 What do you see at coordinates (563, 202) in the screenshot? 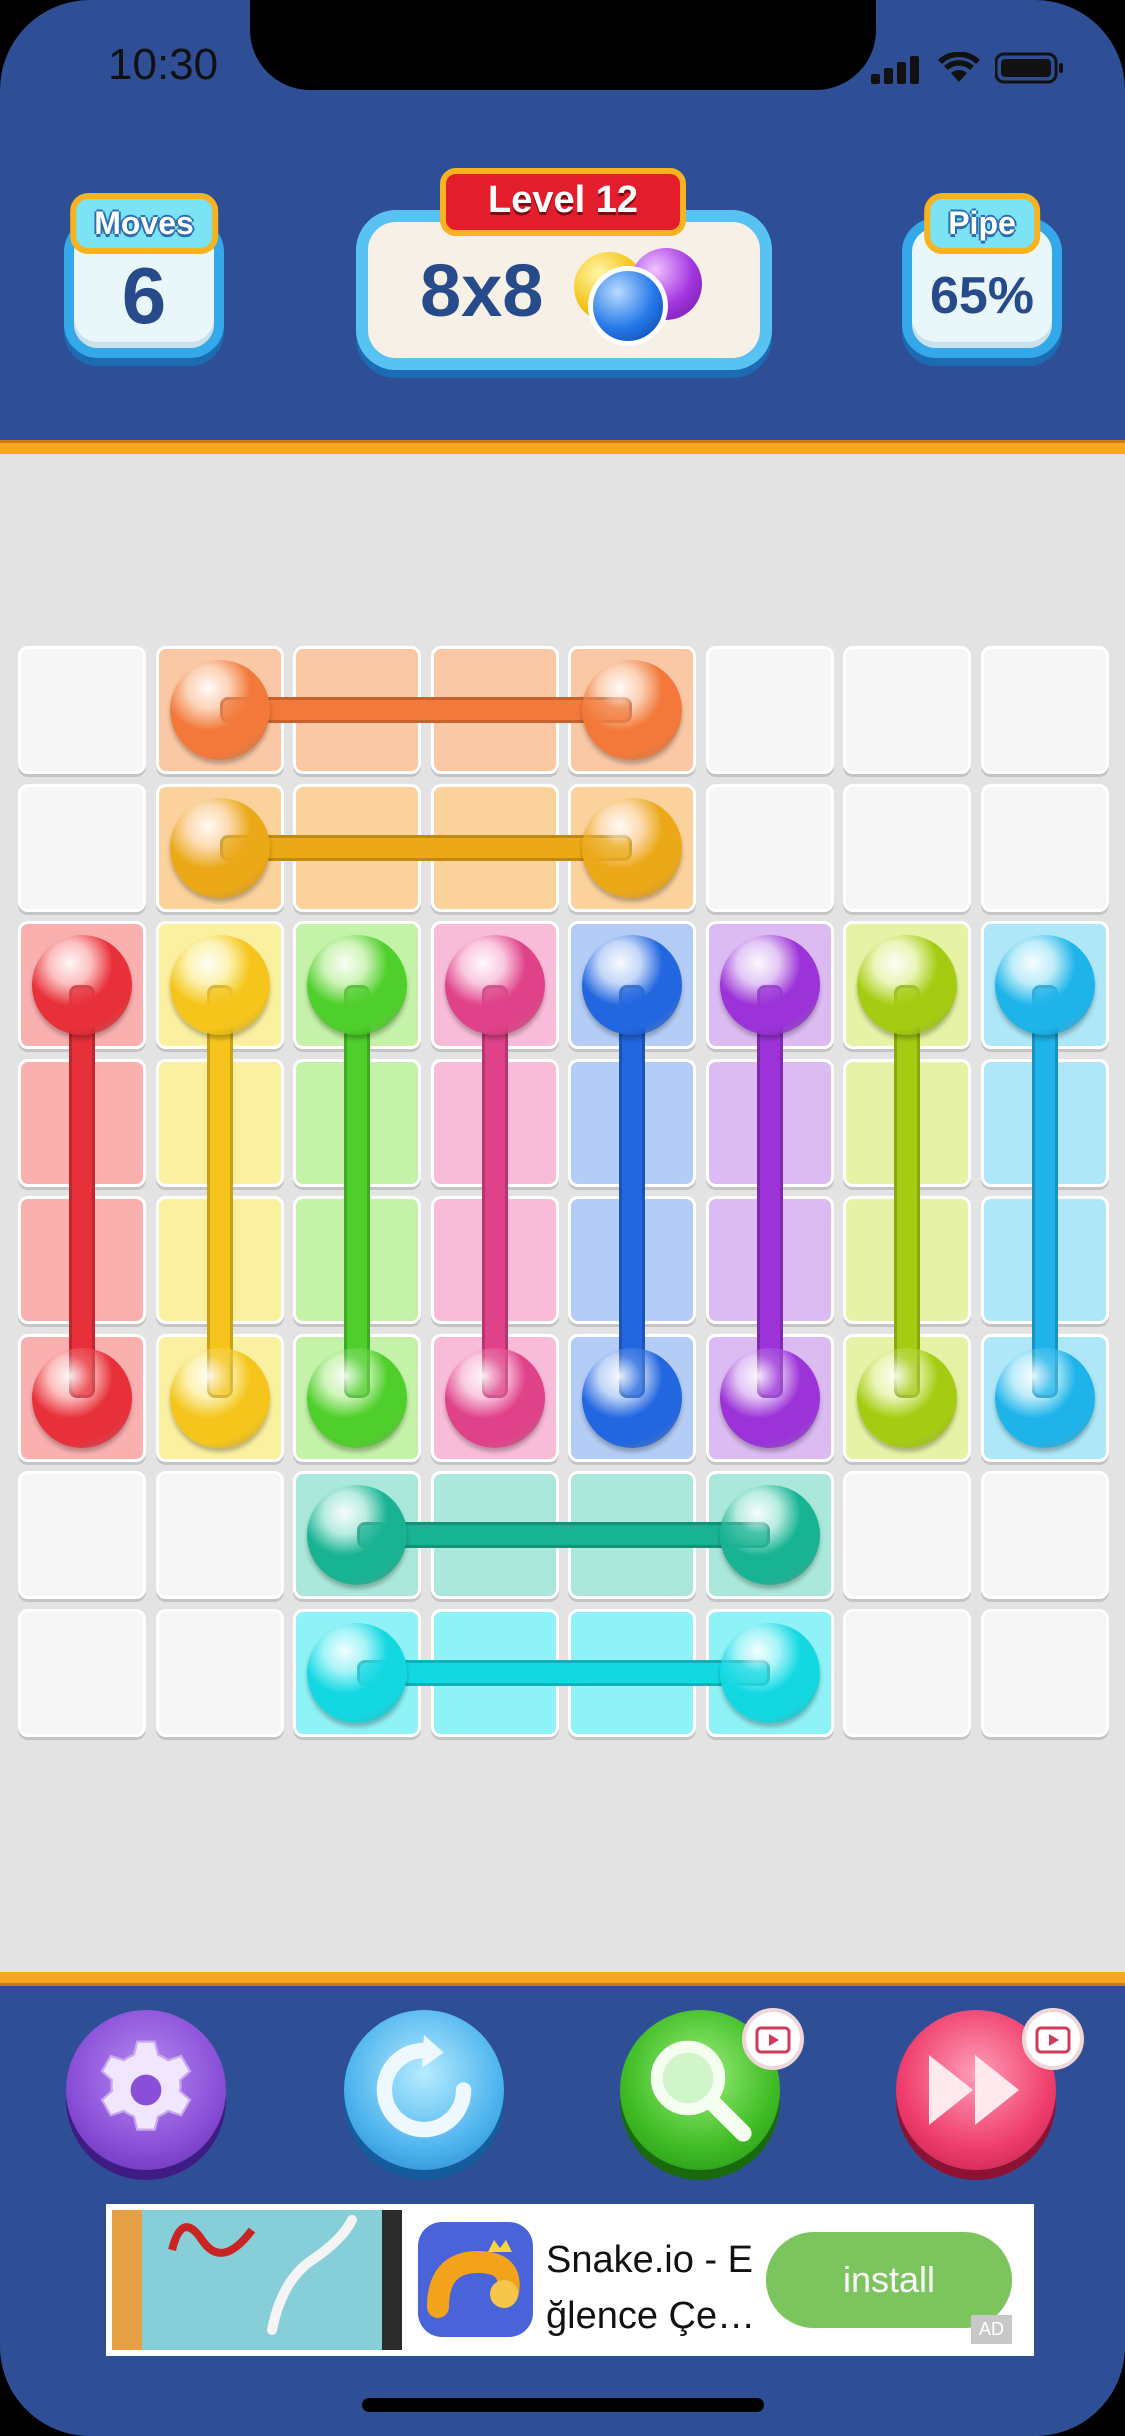
I see `level-label: Level 12` at bounding box center [563, 202].